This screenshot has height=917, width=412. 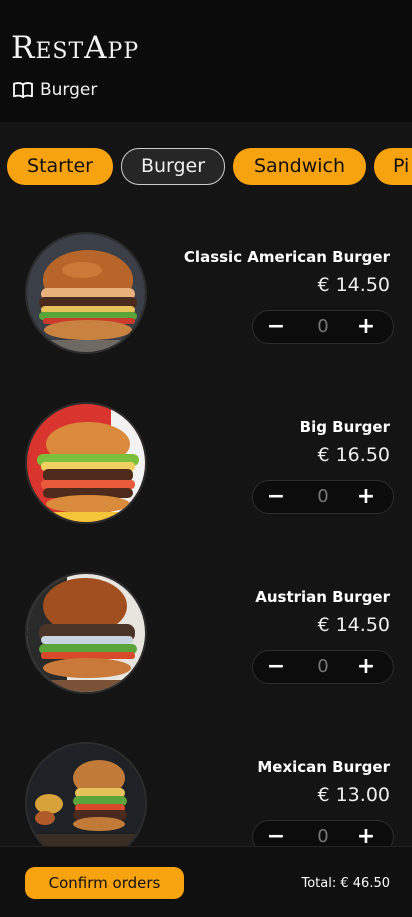 I want to click on item-name: Classic American Burger, so click(x=286, y=257).